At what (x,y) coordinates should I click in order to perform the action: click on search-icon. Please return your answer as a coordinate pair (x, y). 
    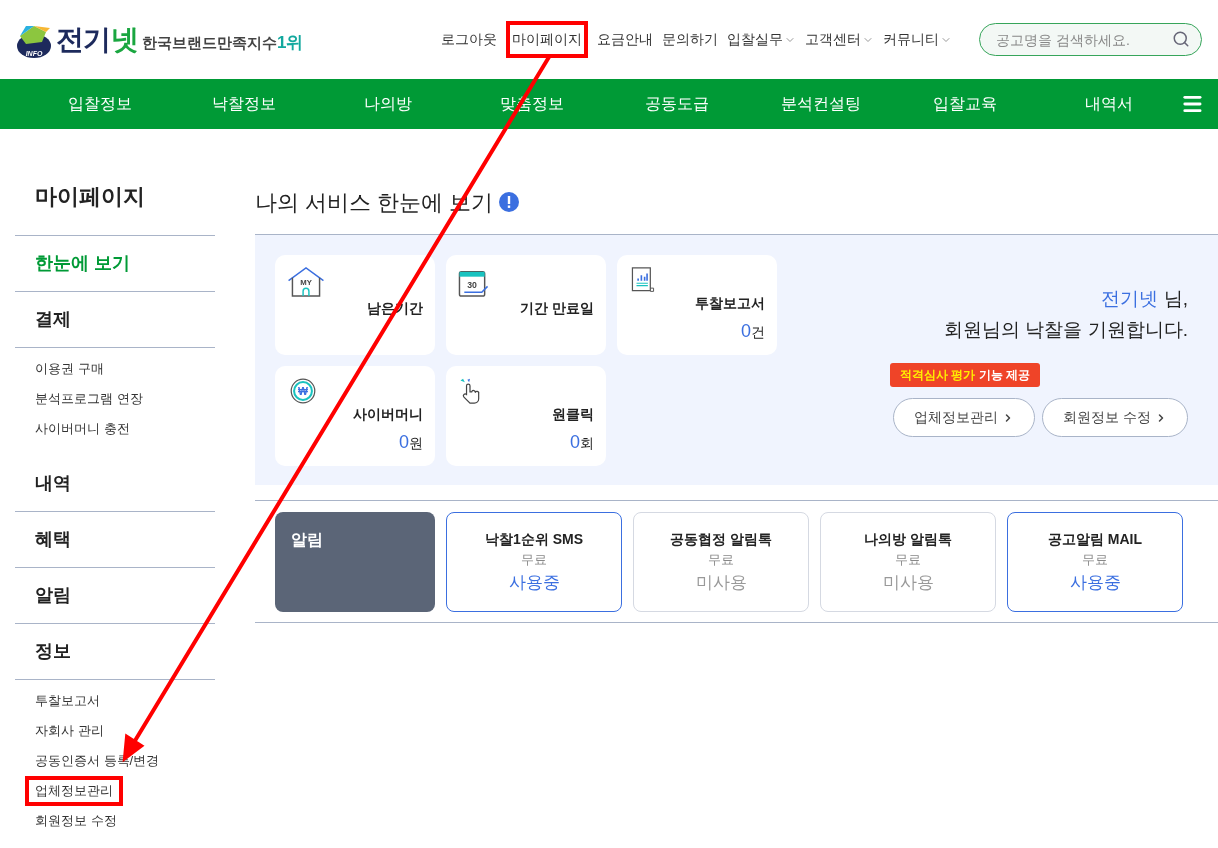
    Looking at the image, I should click on (1181, 39).